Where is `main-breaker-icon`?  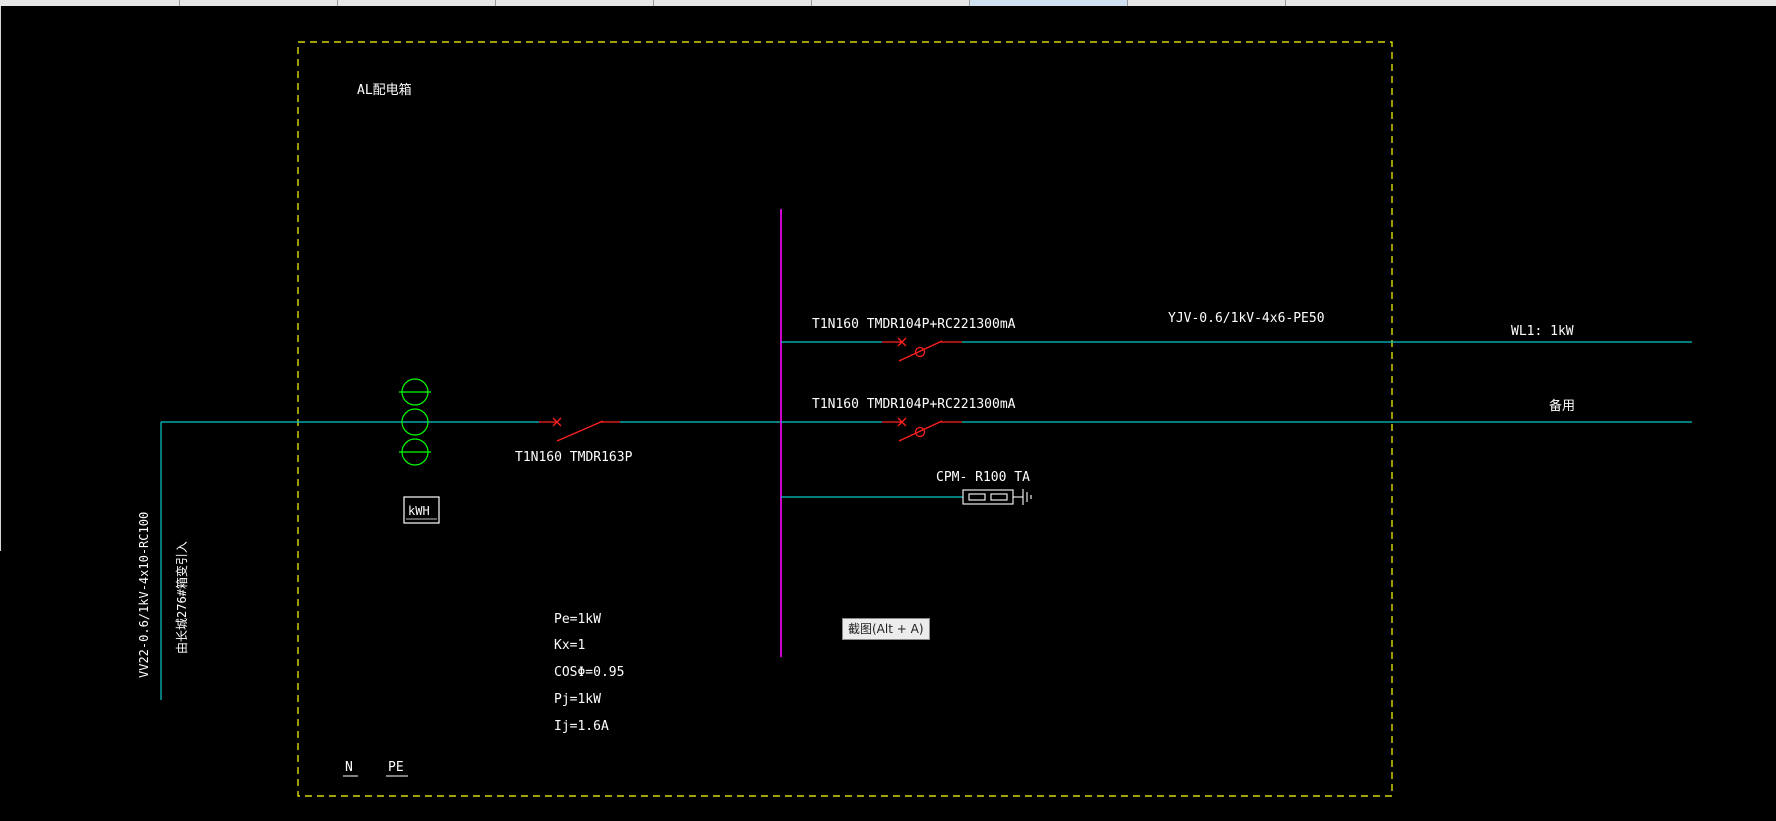
main-breaker-icon is located at coordinates (579, 429).